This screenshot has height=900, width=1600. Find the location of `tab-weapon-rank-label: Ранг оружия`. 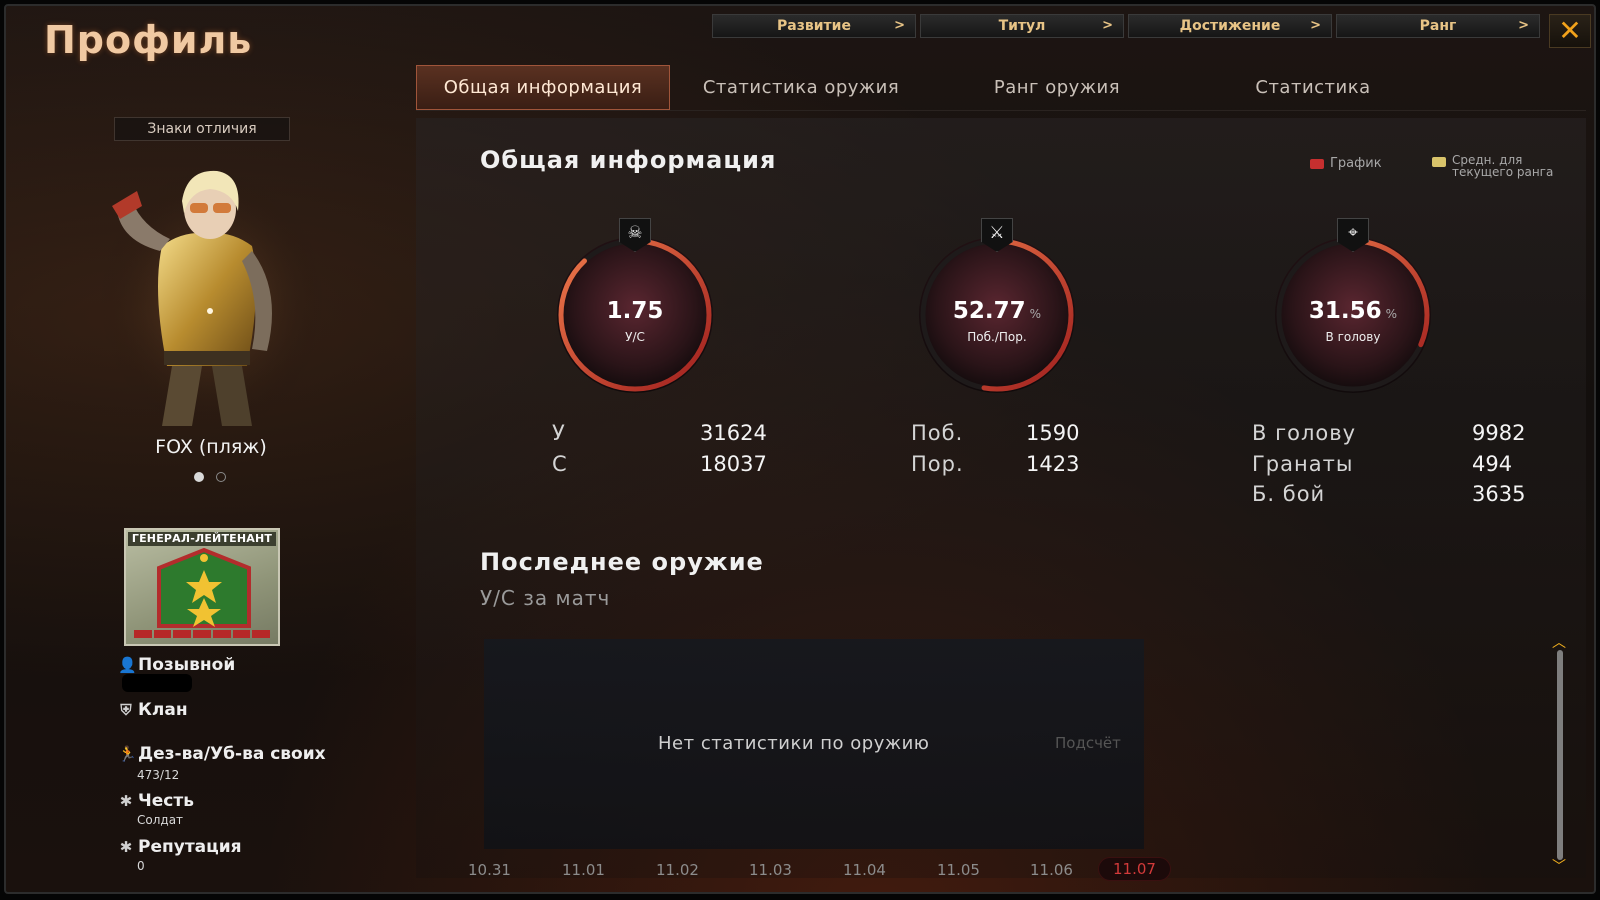

tab-weapon-rank-label: Ранг оружия is located at coordinates (1057, 87).